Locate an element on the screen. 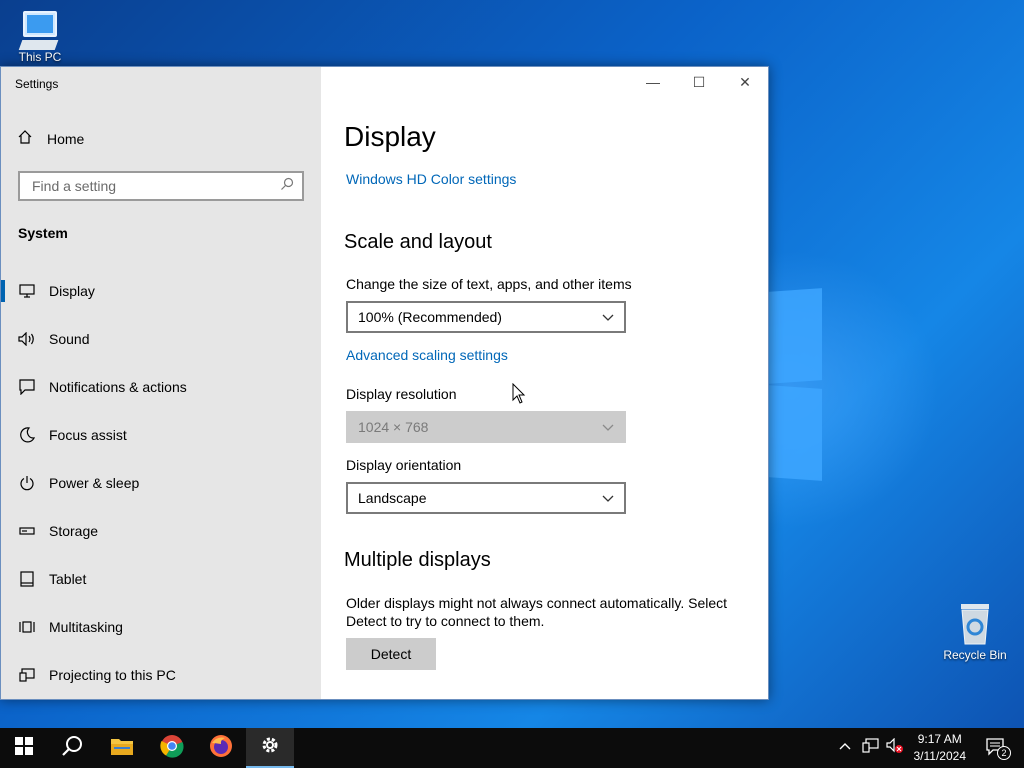 This screenshot has height=768, width=1024. sidebar-item-label: Storage is located at coordinates (74, 531).